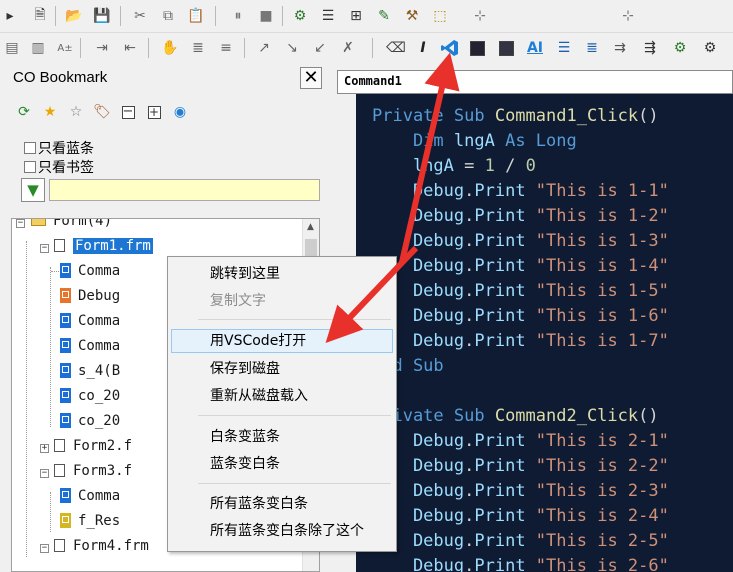 This screenshot has width=733, height=572. I want to click on star-filled-icon: ★, so click(50, 112).